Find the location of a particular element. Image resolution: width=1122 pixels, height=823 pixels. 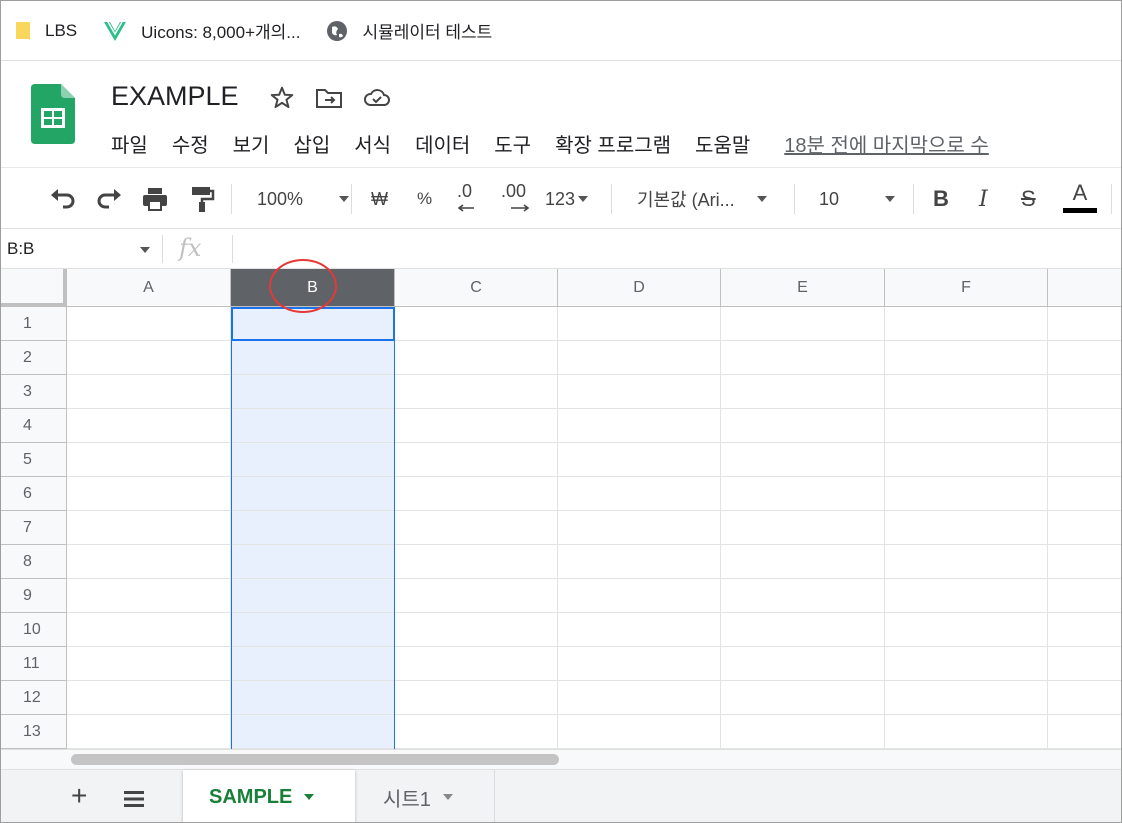

row-header-8: 8 is located at coordinates (34, 562).